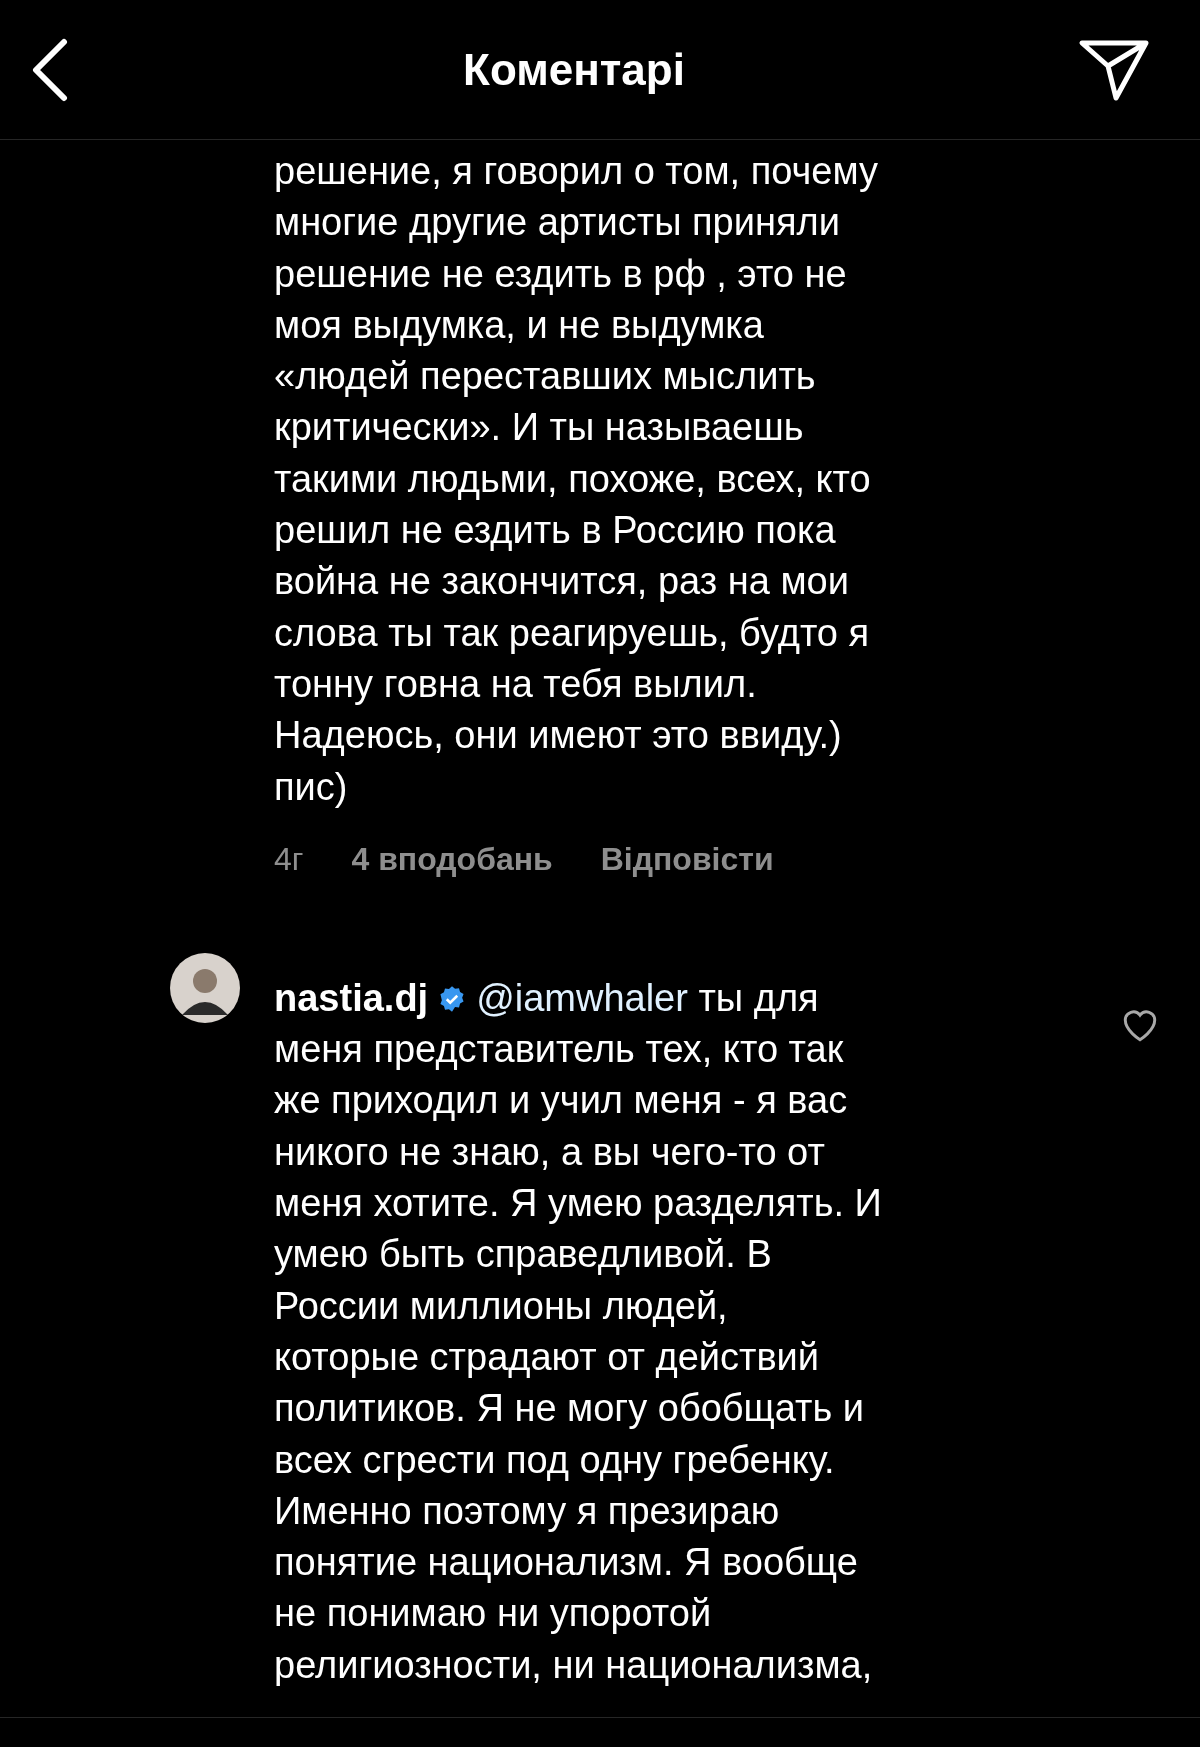  I want to click on likes-count: 4 вподобань, so click(452, 858).